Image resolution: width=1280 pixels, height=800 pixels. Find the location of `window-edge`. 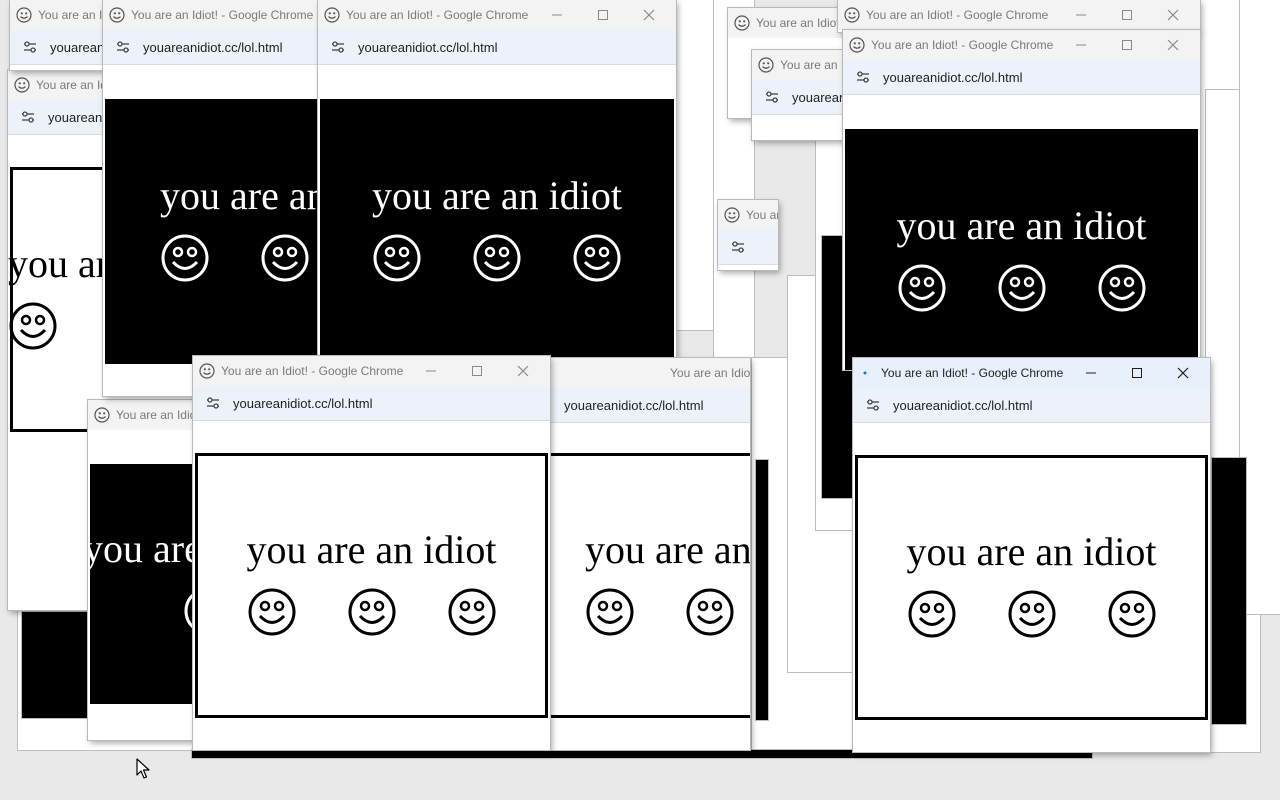

window-edge is located at coordinates (57, 665).